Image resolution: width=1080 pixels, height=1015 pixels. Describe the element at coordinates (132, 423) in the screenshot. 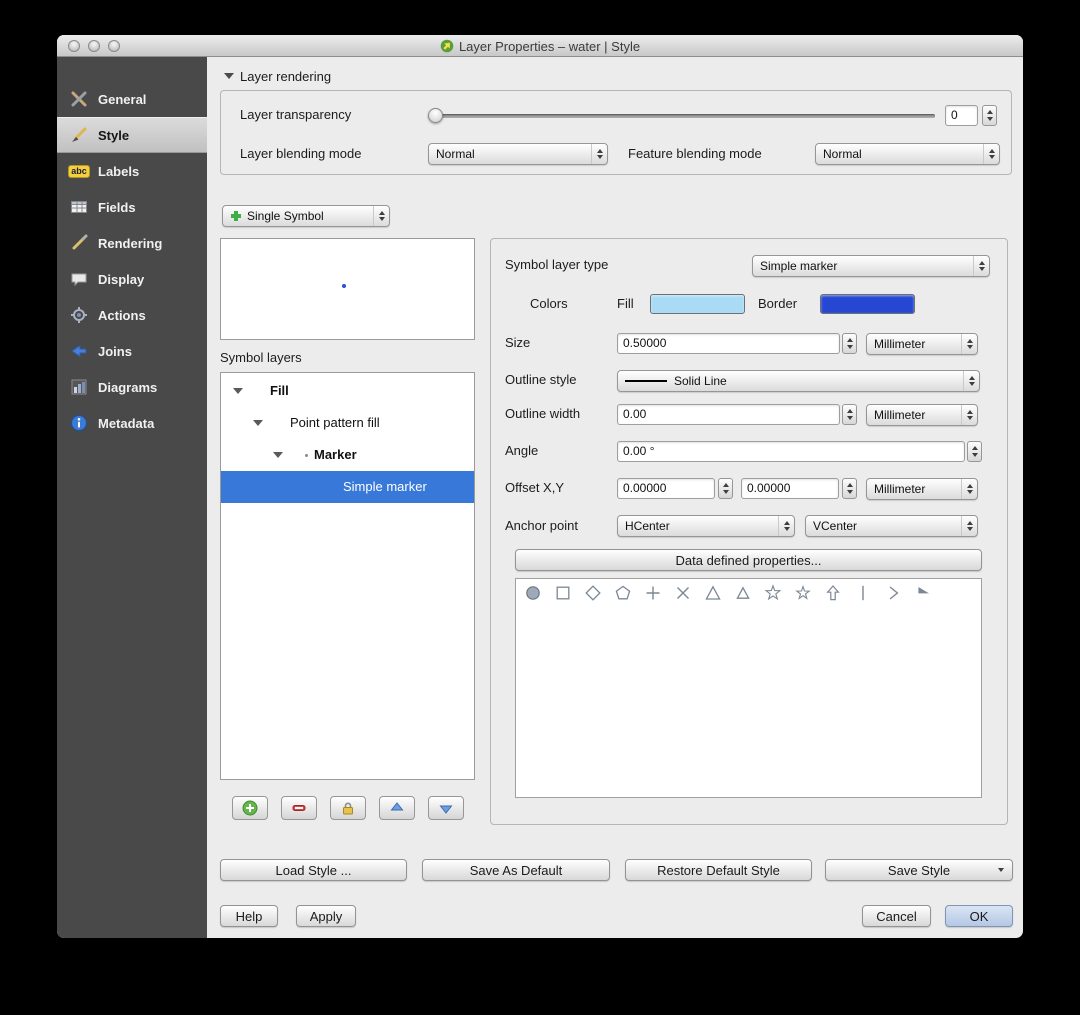

I see `sidebar-item-metadata: Metadata` at that location.